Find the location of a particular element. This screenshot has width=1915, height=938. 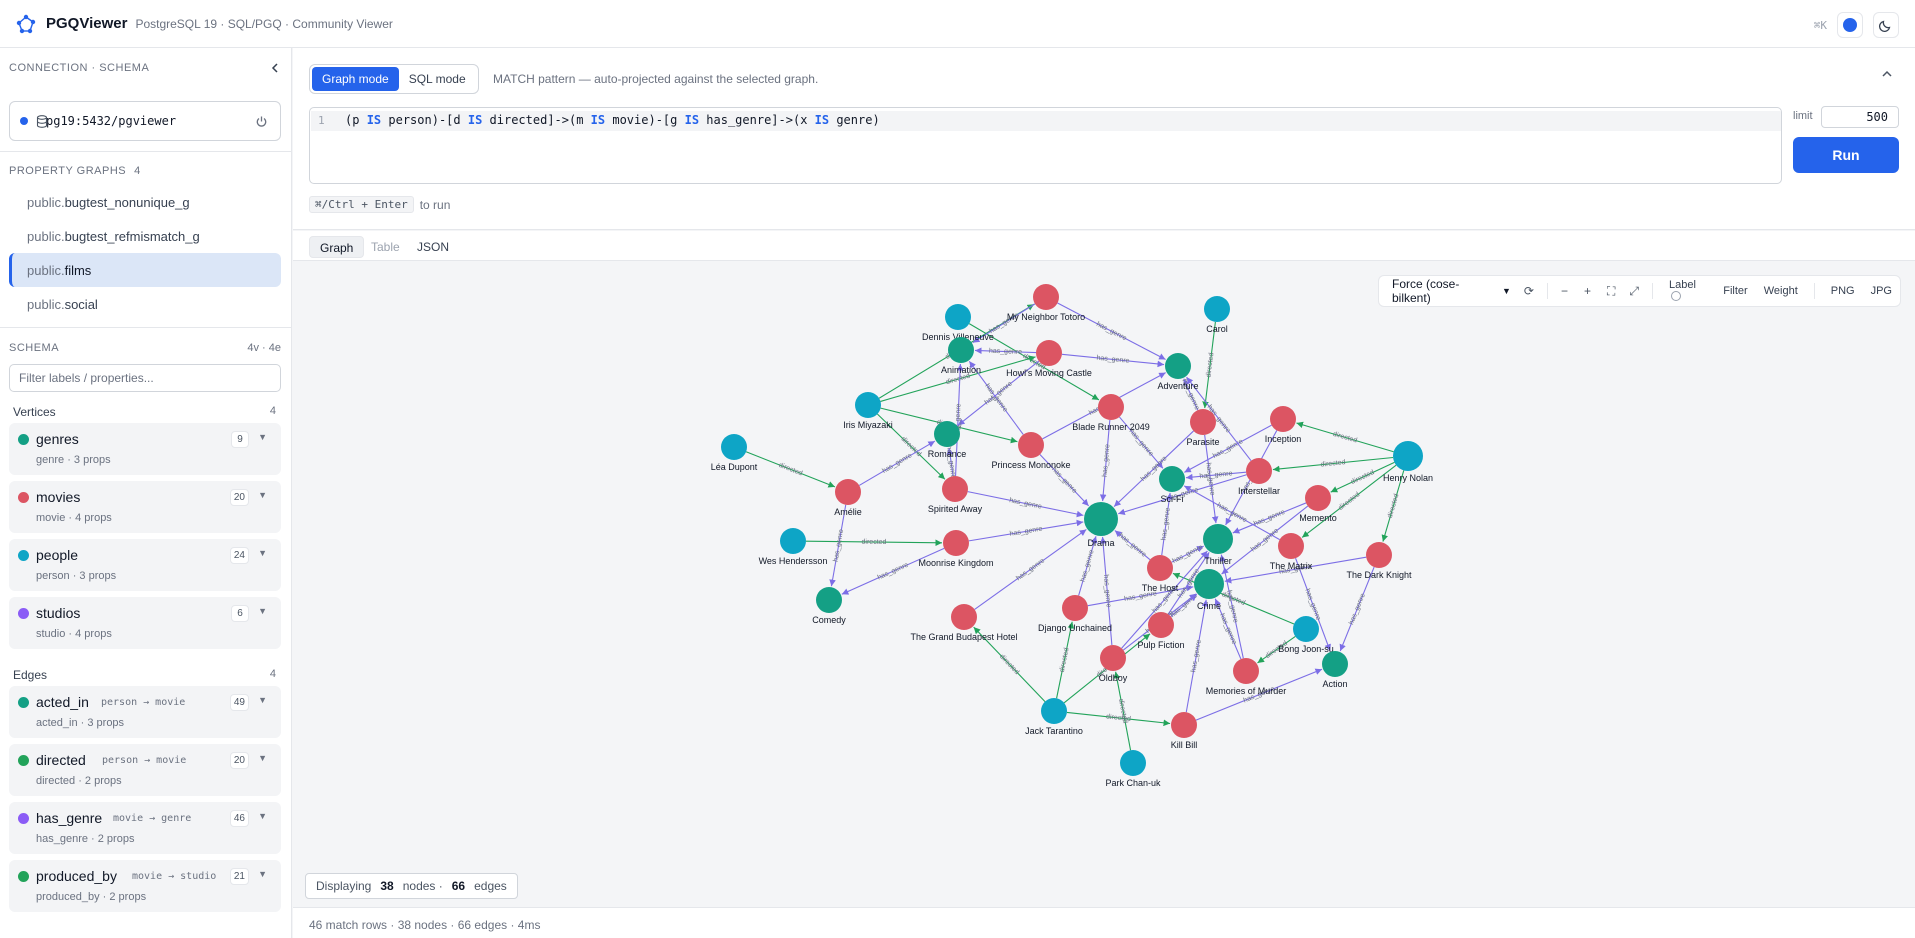

graph-node-genre: Comedy is located at coordinates (829, 606).